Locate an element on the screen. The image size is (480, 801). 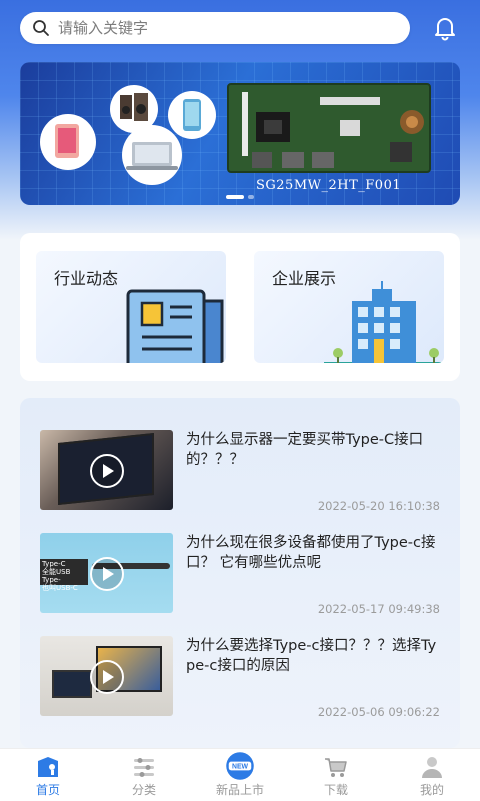
search-bar is located at coordinates (215, 28).